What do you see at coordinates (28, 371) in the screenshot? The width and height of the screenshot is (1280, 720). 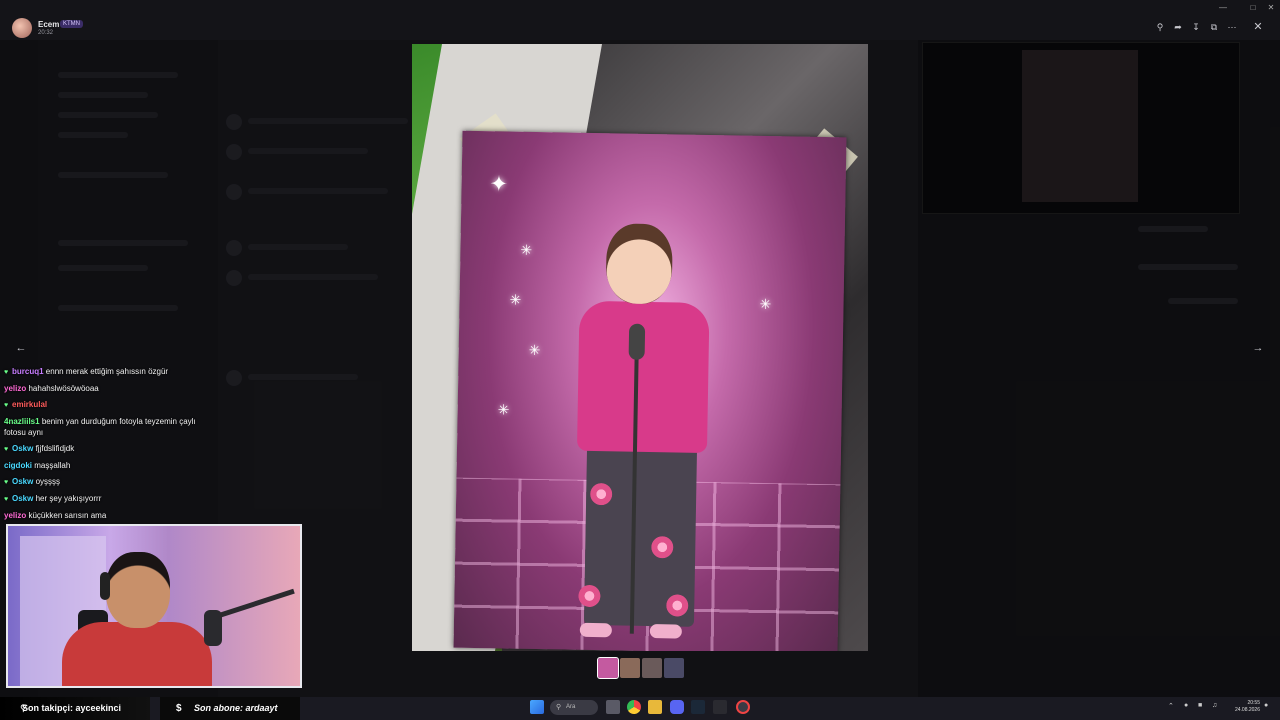 I see `chat-username: burcuq1` at bounding box center [28, 371].